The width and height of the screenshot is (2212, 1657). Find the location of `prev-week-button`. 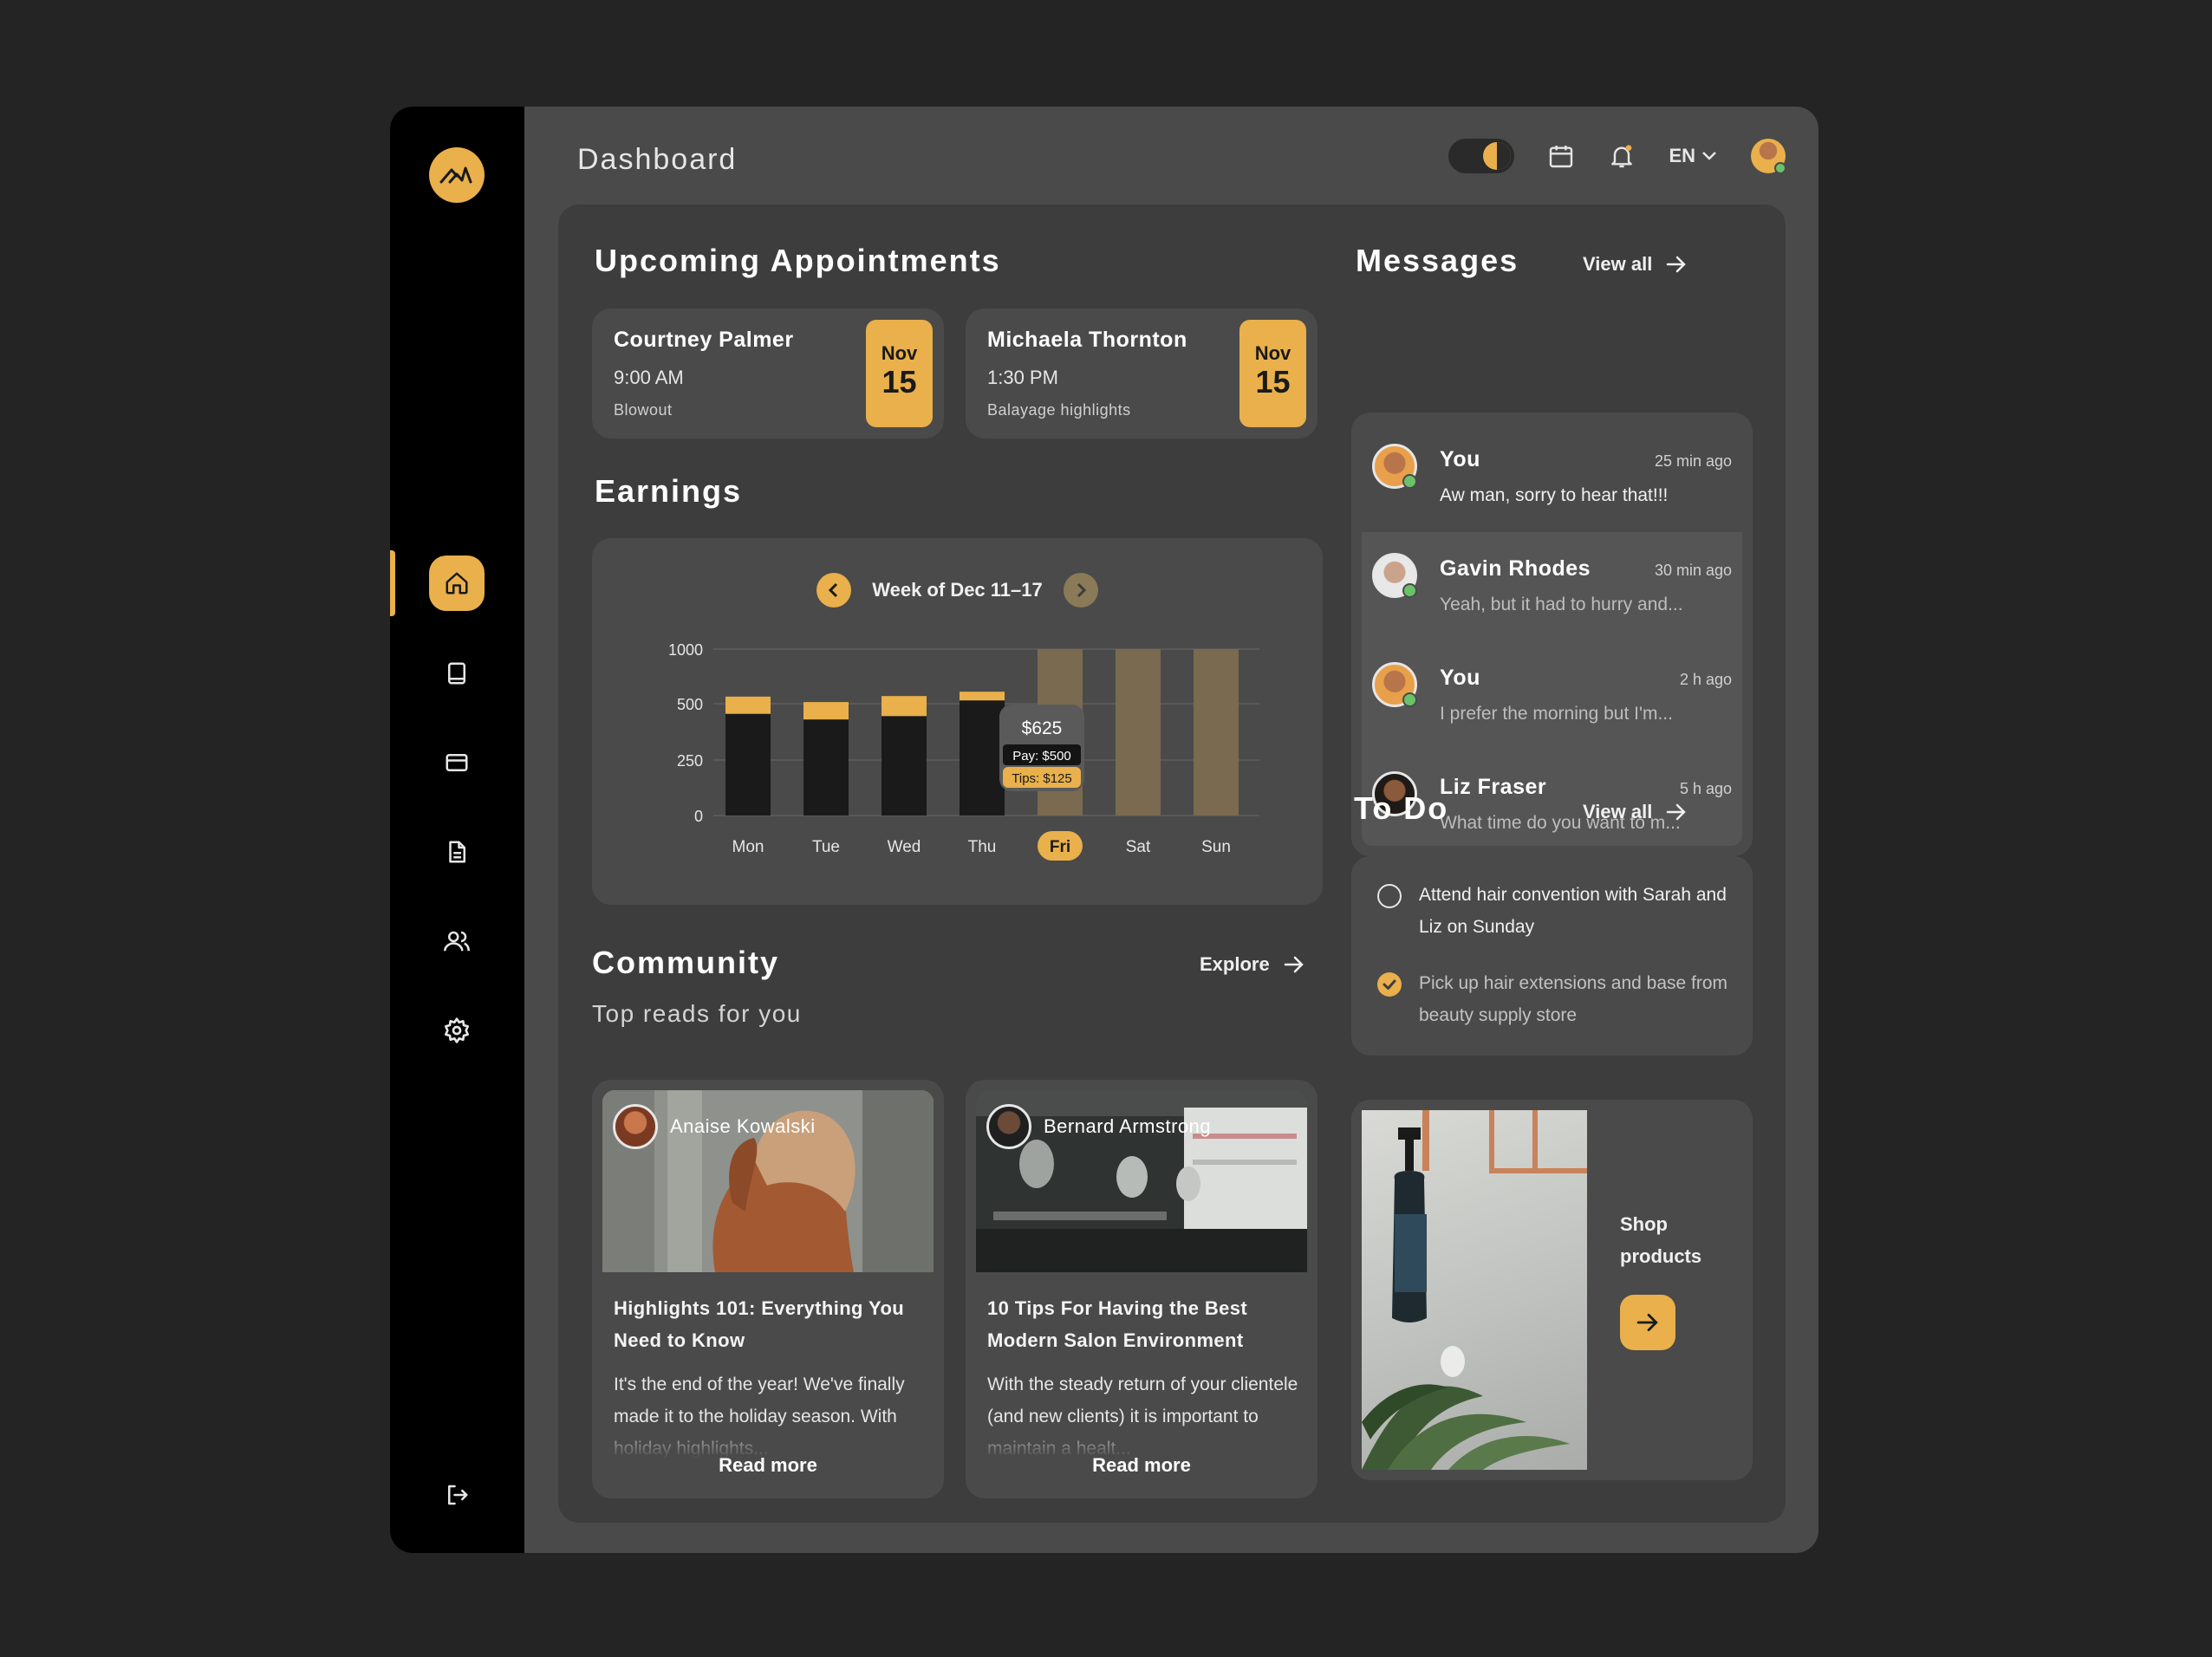

prev-week-button is located at coordinates (834, 590).